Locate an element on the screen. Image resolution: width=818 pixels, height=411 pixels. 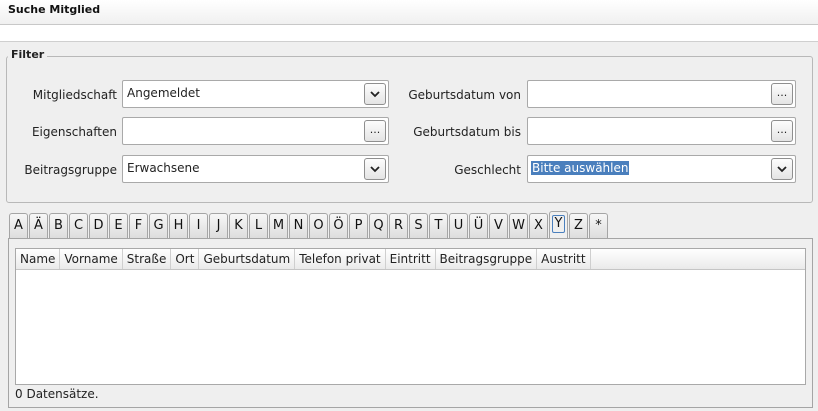
tab-letter: Ü is located at coordinates (478, 225).